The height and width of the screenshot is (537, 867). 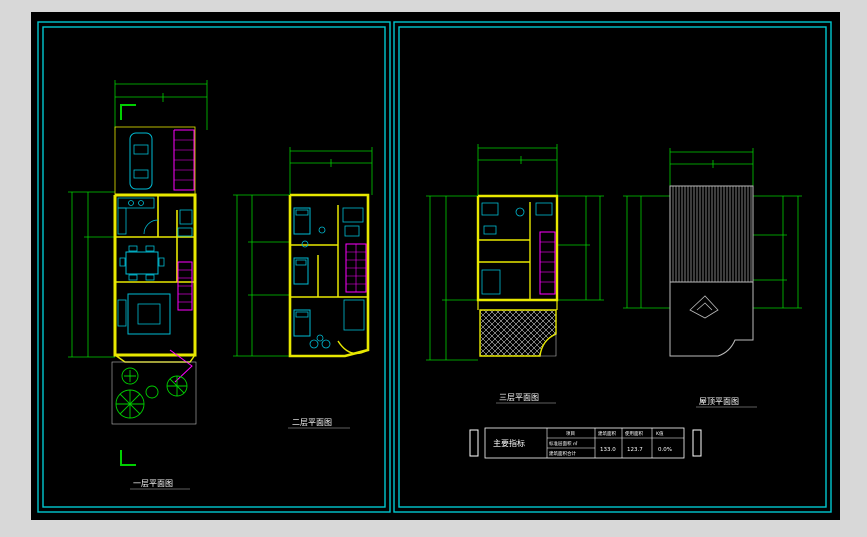 What do you see at coordinates (153, 483) in the screenshot?
I see `first-floor-title: 一层平面图` at bounding box center [153, 483].